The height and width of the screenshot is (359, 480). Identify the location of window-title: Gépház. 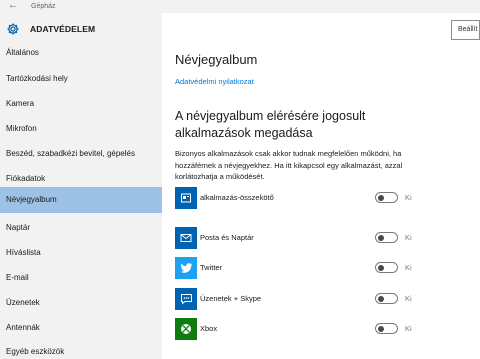
(43, 6).